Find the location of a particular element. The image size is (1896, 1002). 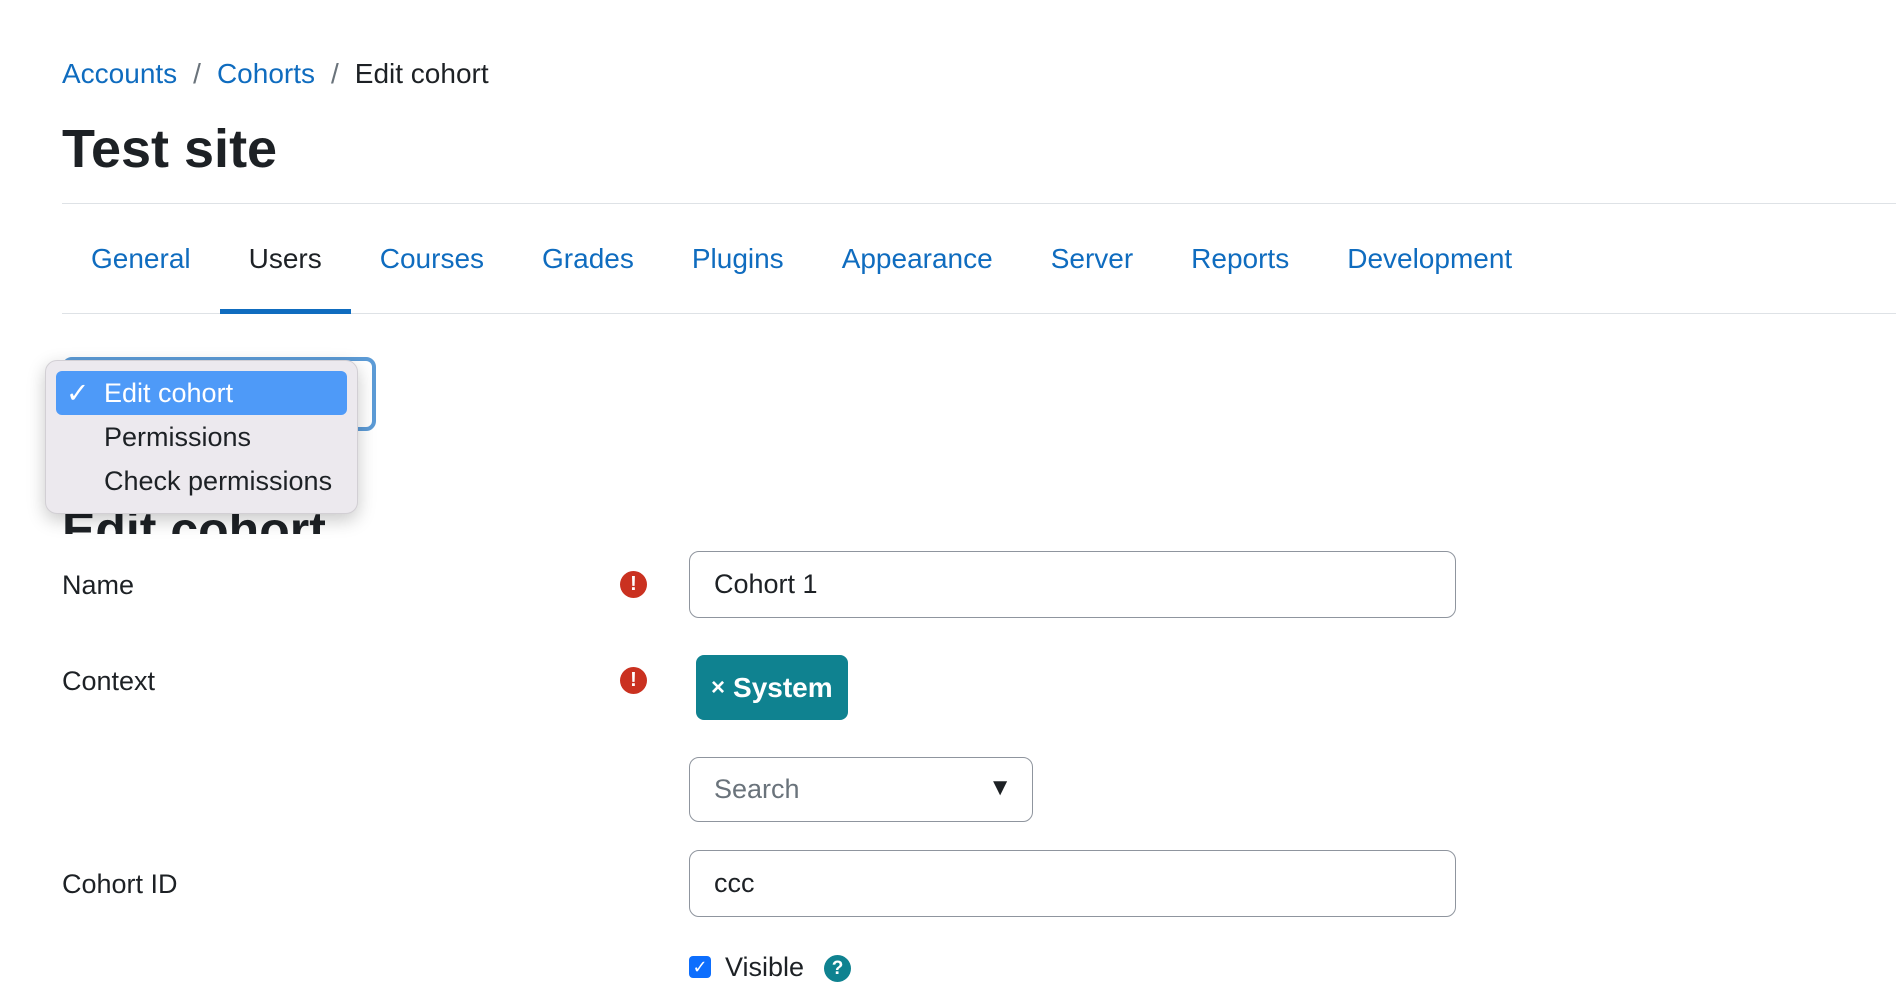

checkmark-icon: ✓ is located at coordinates (78, 393).